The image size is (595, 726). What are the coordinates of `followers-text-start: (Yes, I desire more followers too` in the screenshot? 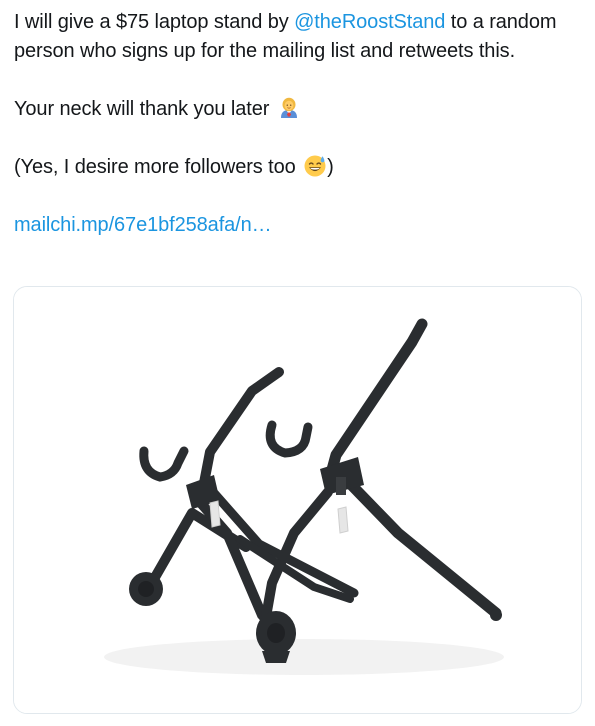 It's located at (158, 167).